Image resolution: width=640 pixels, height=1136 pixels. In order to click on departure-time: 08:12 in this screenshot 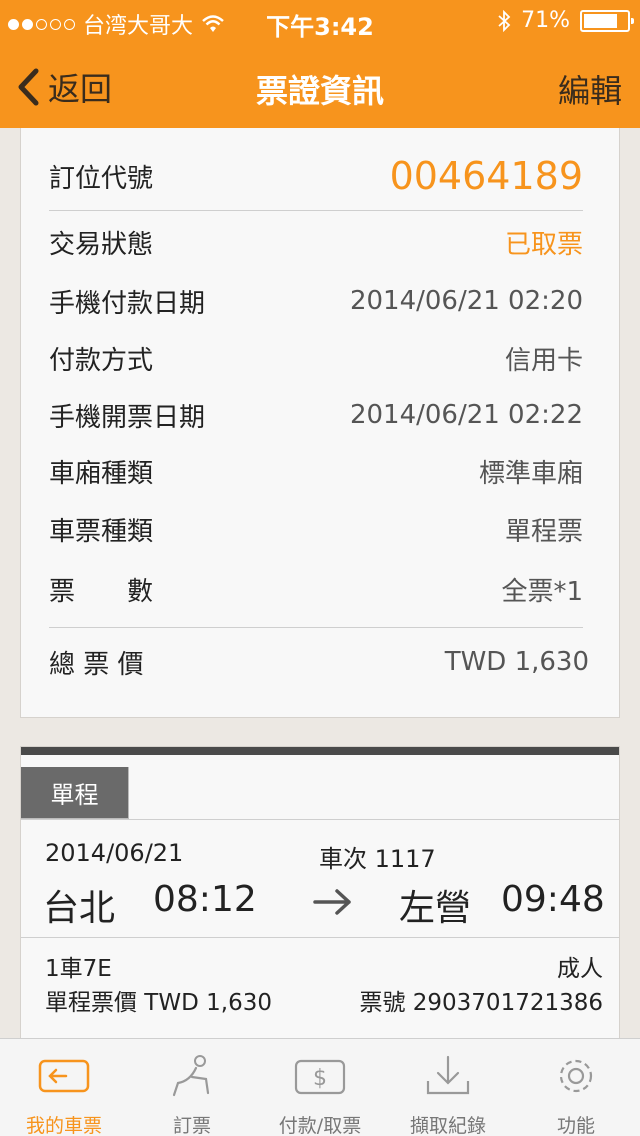, I will do `click(205, 899)`.